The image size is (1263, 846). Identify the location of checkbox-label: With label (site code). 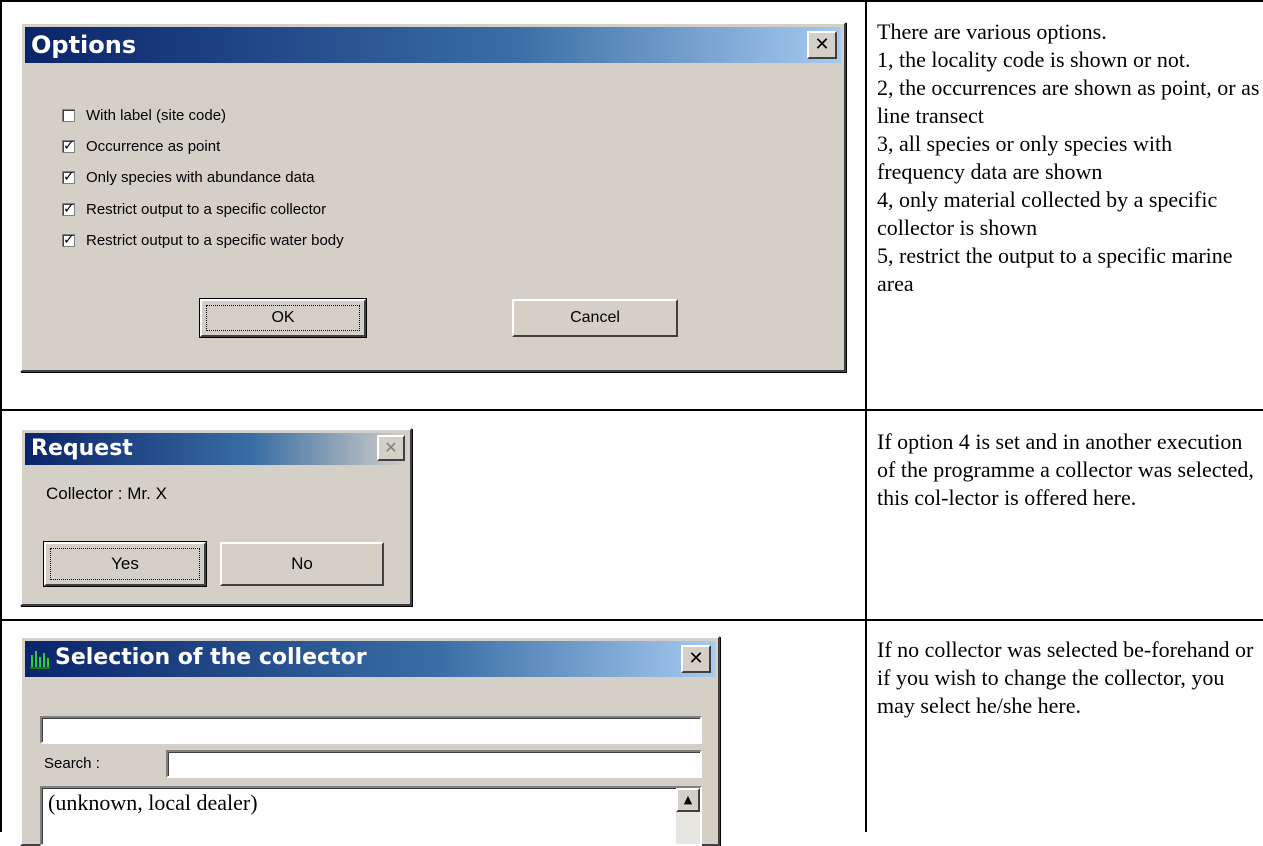
(156, 115).